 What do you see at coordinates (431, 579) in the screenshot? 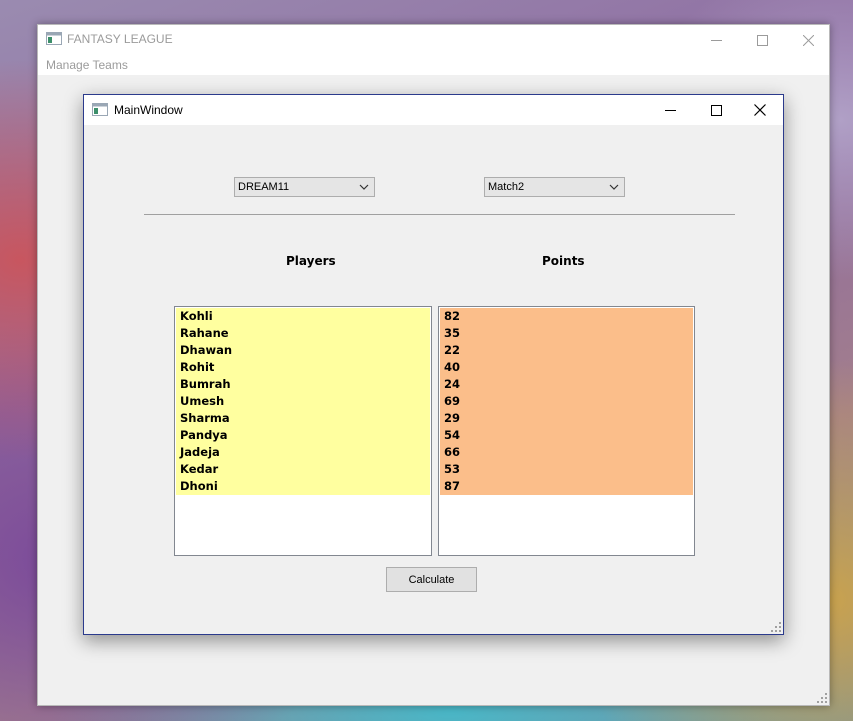
I see `calculate-button: Calculate` at bounding box center [431, 579].